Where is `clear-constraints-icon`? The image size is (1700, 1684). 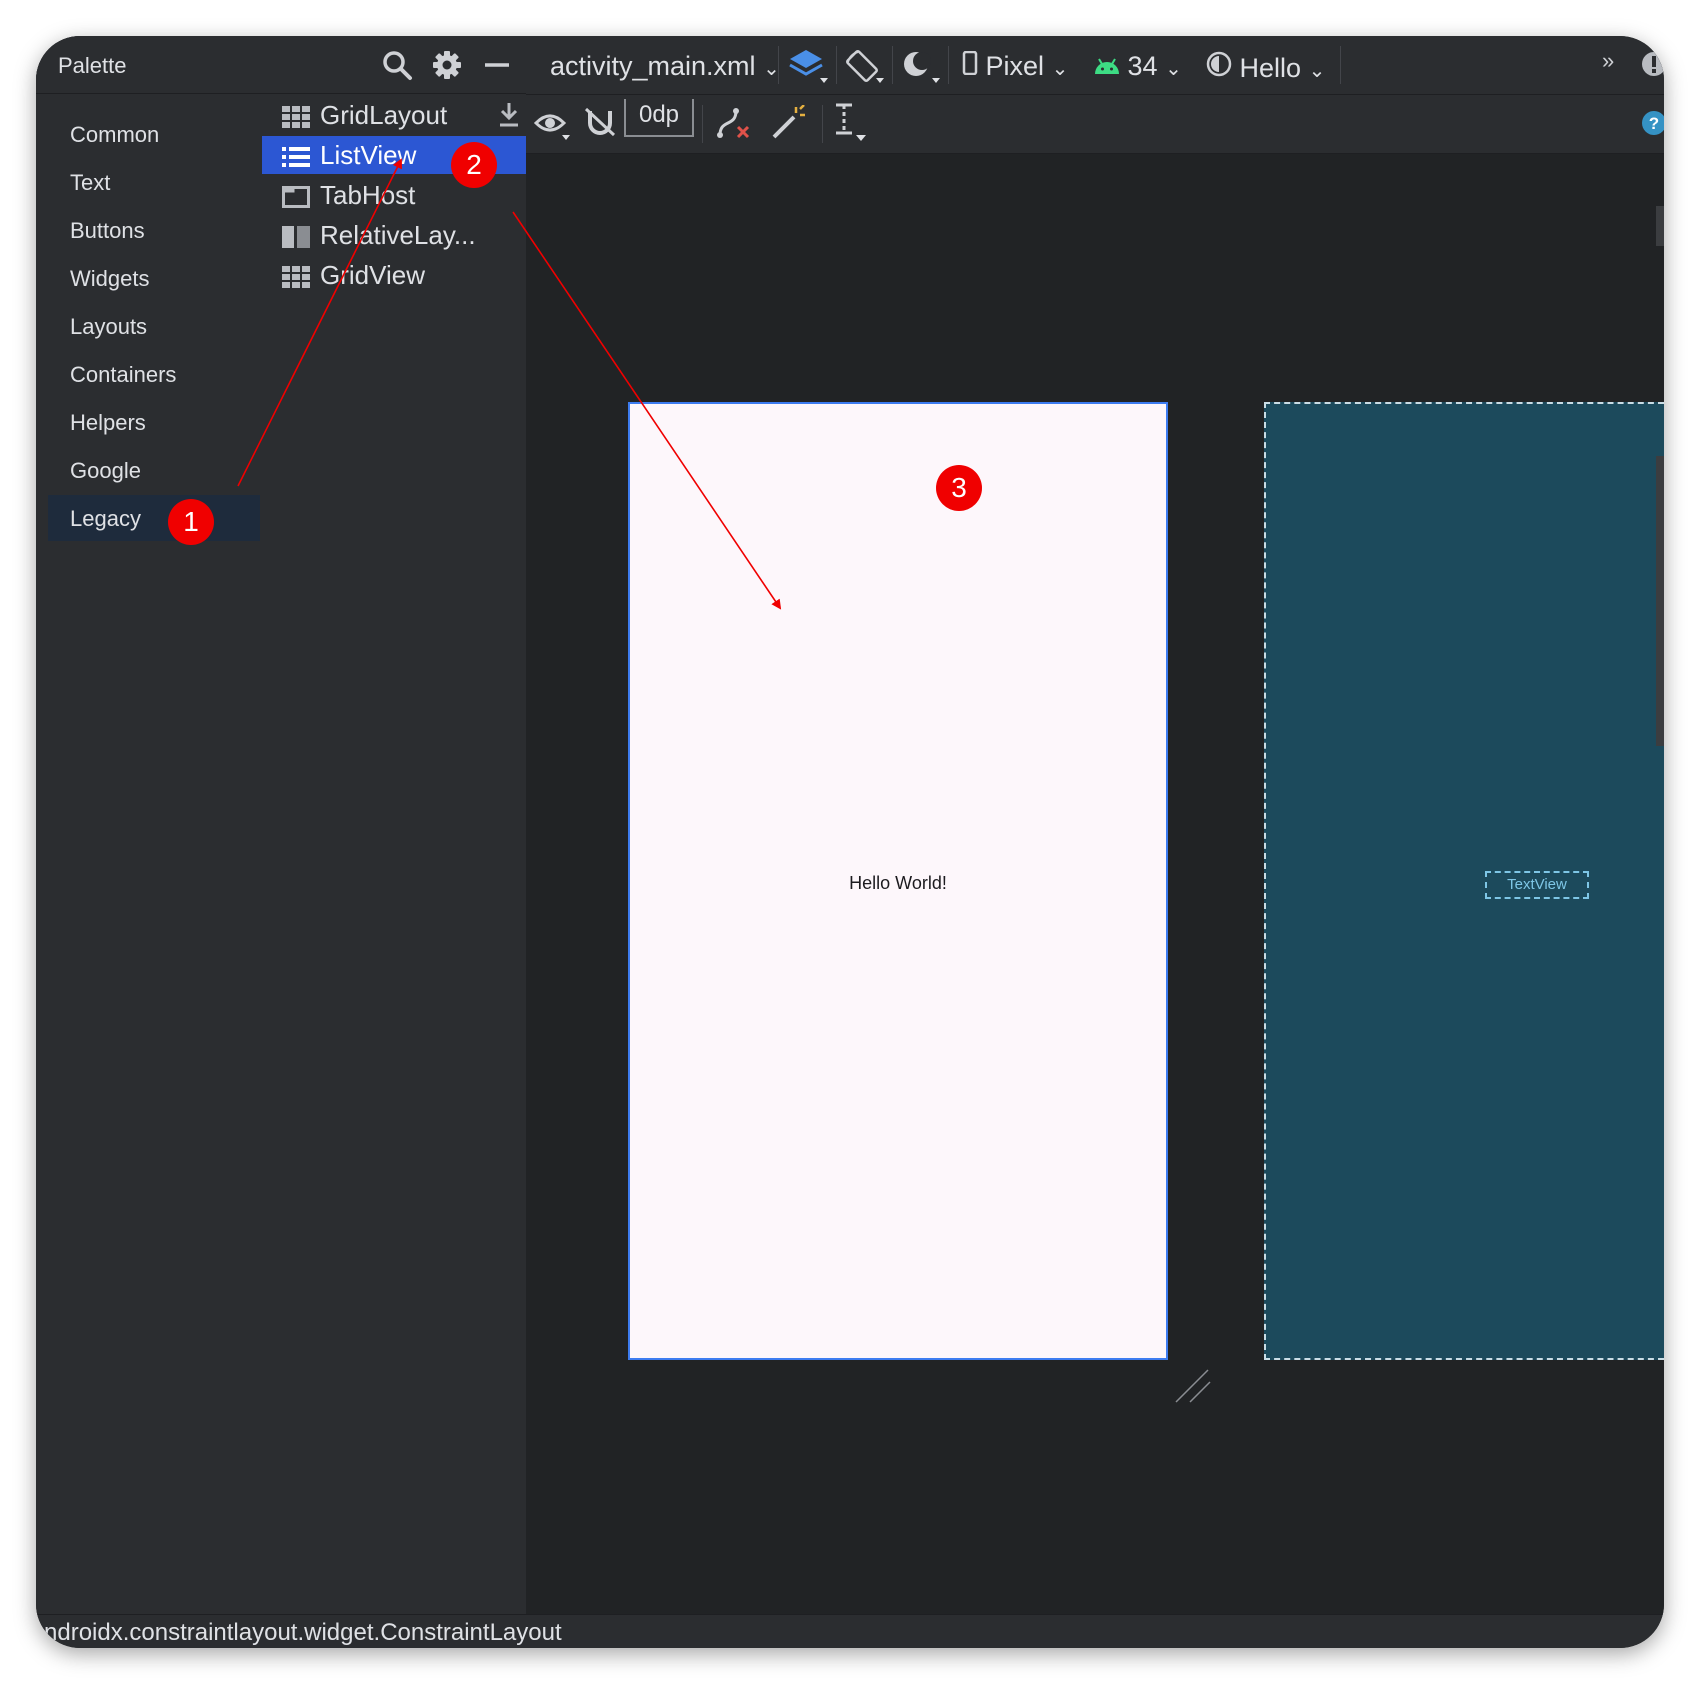
clear-constraints-icon is located at coordinates (734, 125).